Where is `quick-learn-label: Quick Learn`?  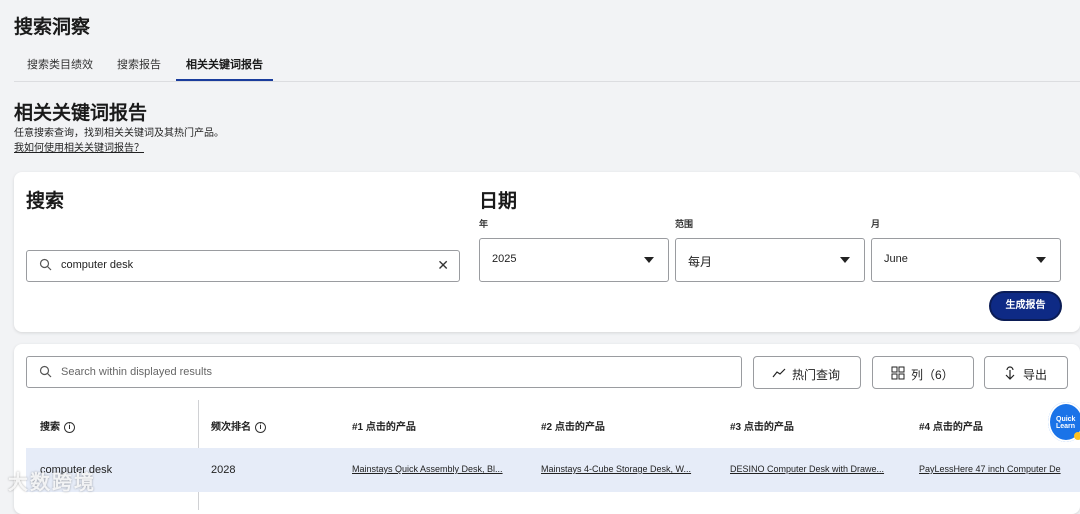 quick-learn-label: Quick Learn is located at coordinates (1066, 423).